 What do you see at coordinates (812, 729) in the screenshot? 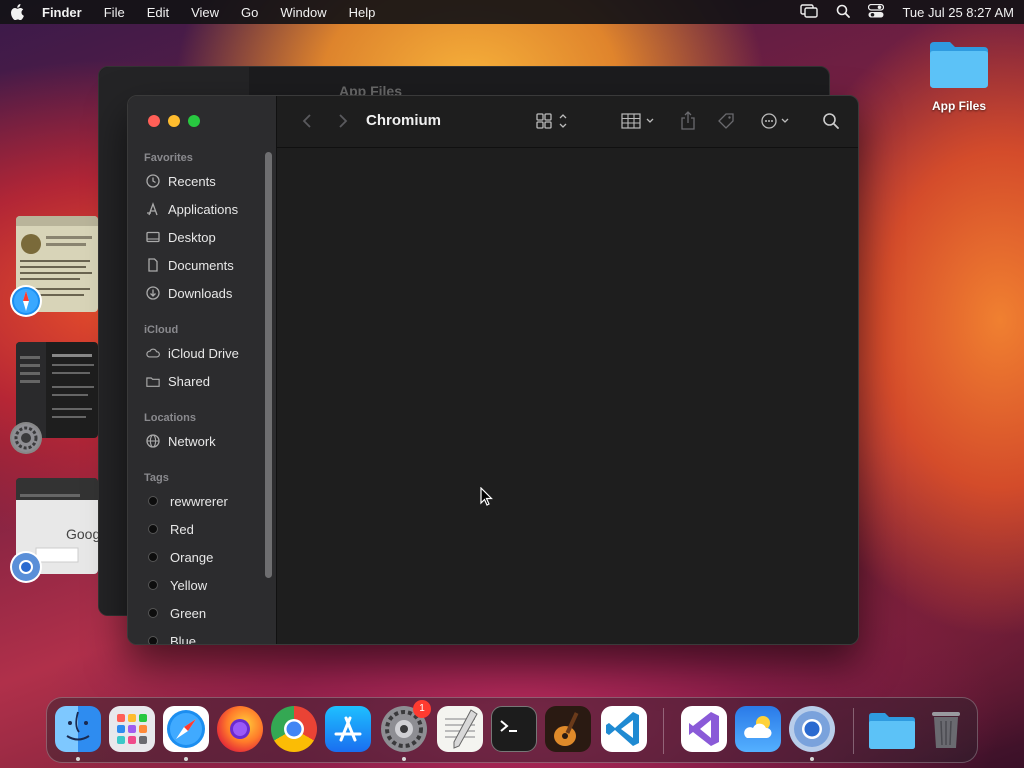
I see `dock-chromium-icon` at bounding box center [812, 729].